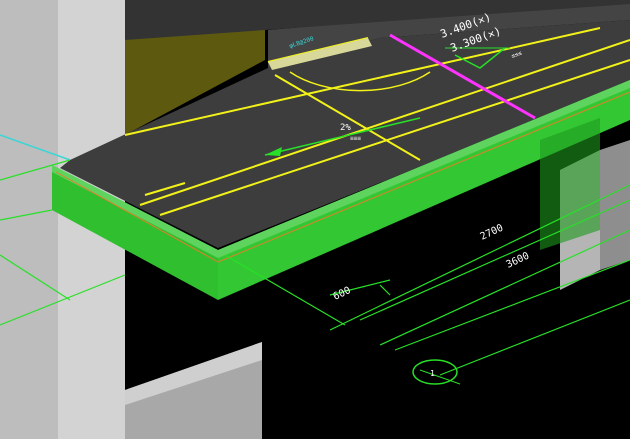  I want to click on gray-column-right, so click(615, 205).